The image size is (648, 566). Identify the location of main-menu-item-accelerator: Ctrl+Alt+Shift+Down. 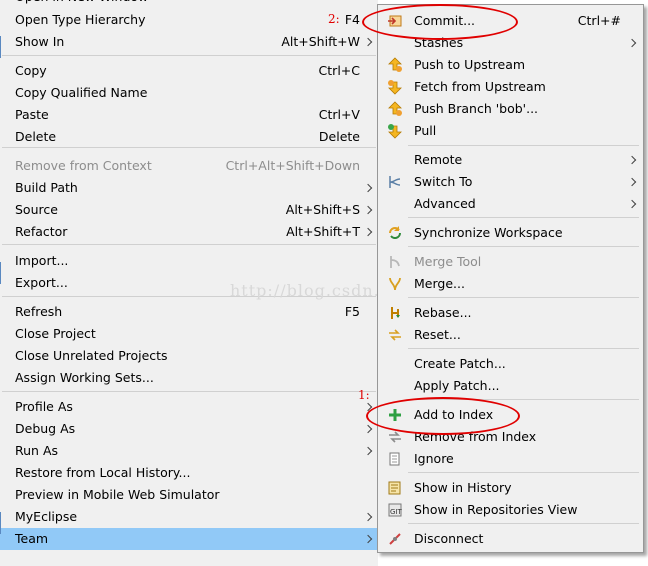
(292, 165).